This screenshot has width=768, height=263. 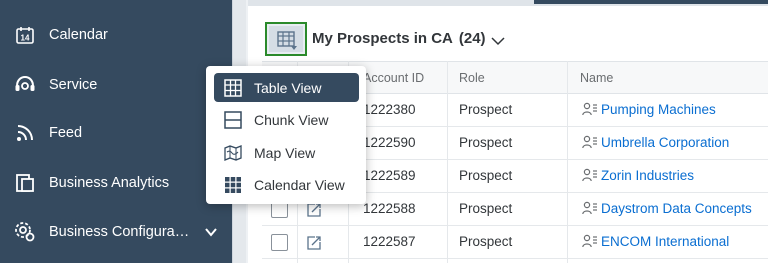 I want to click on analytics-icon, so click(x=25, y=183).